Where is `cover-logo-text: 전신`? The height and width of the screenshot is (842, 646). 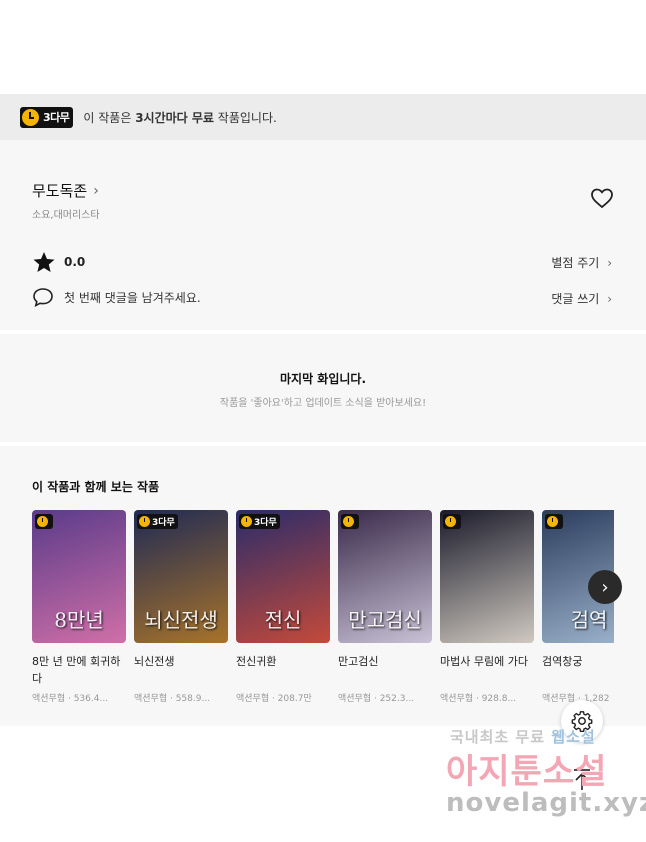
cover-logo-text: 전신 is located at coordinates (283, 620).